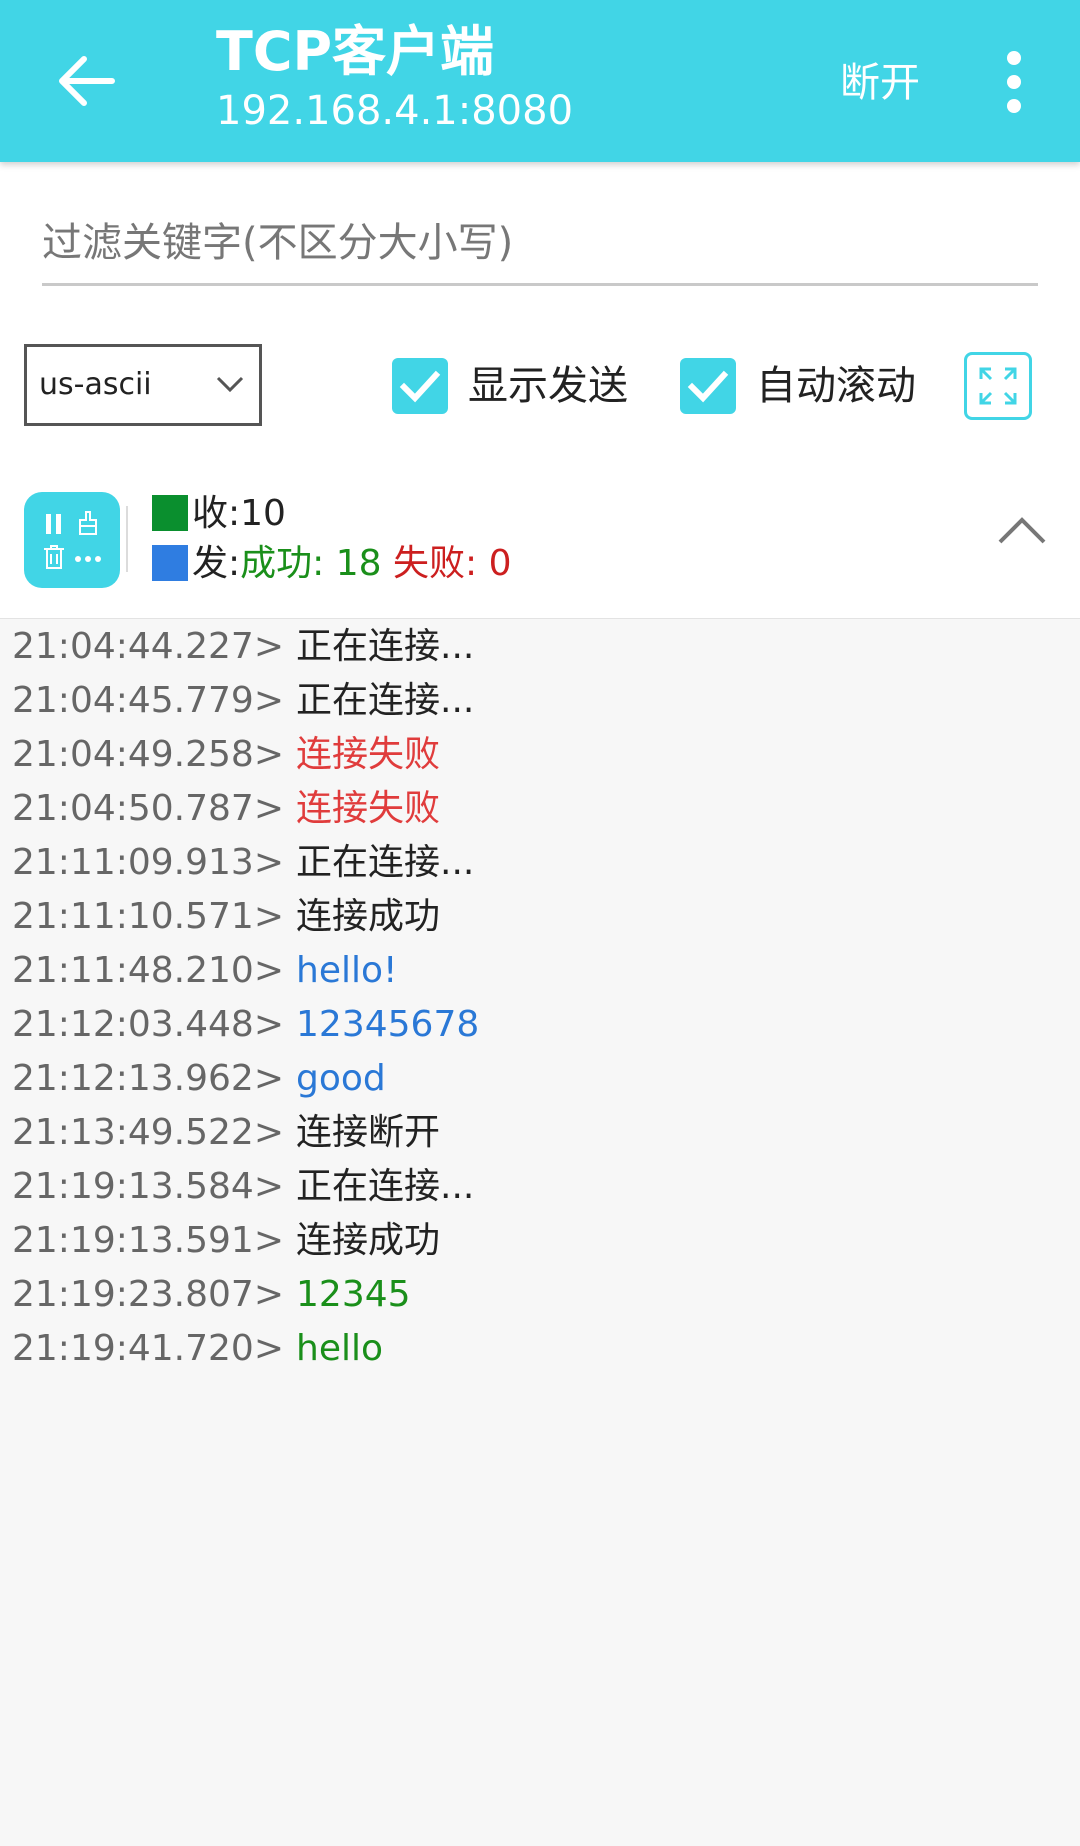 The image size is (1080, 1846). Describe the element at coordinates (388, 1024) in the screenshot. I see `log-message: 12345678` at that location.